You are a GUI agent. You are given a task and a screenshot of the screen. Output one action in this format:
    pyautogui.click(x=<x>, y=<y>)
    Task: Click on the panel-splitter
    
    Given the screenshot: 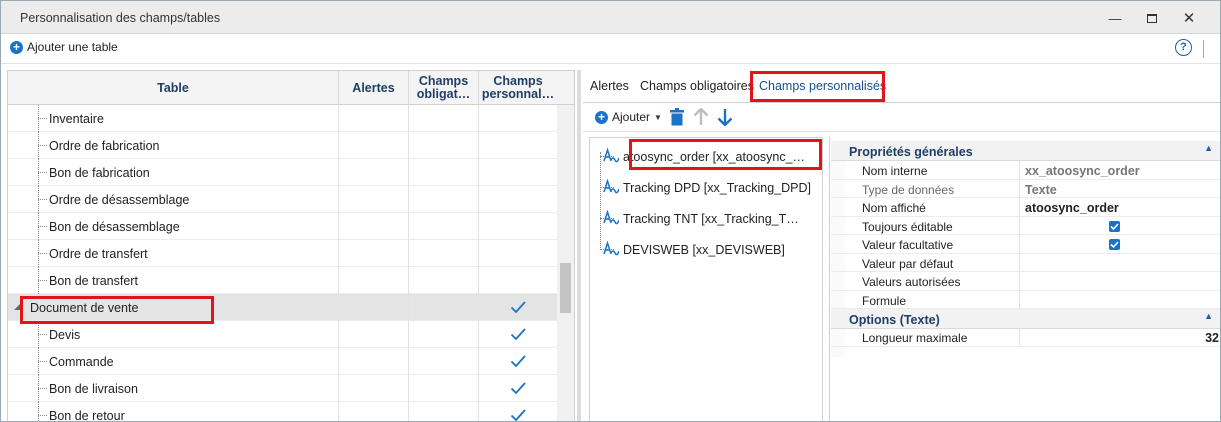 What is the action you would take?
    pyautogui.click(x=579, y=245)
    